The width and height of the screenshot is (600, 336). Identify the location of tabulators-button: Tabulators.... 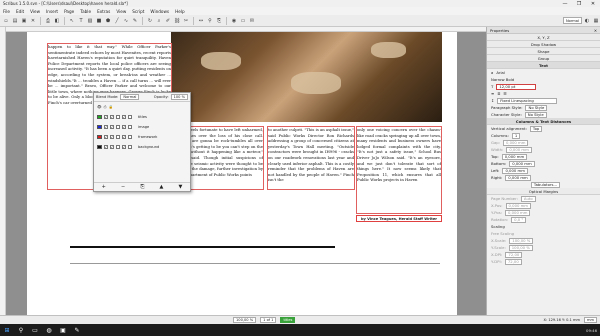
(545, 184).